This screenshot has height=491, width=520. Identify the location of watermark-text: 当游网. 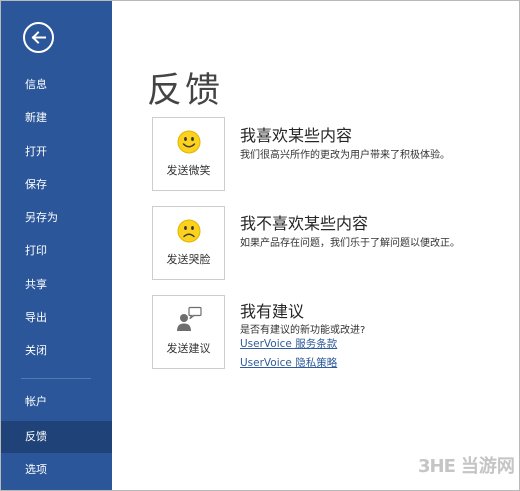
(487, 466).